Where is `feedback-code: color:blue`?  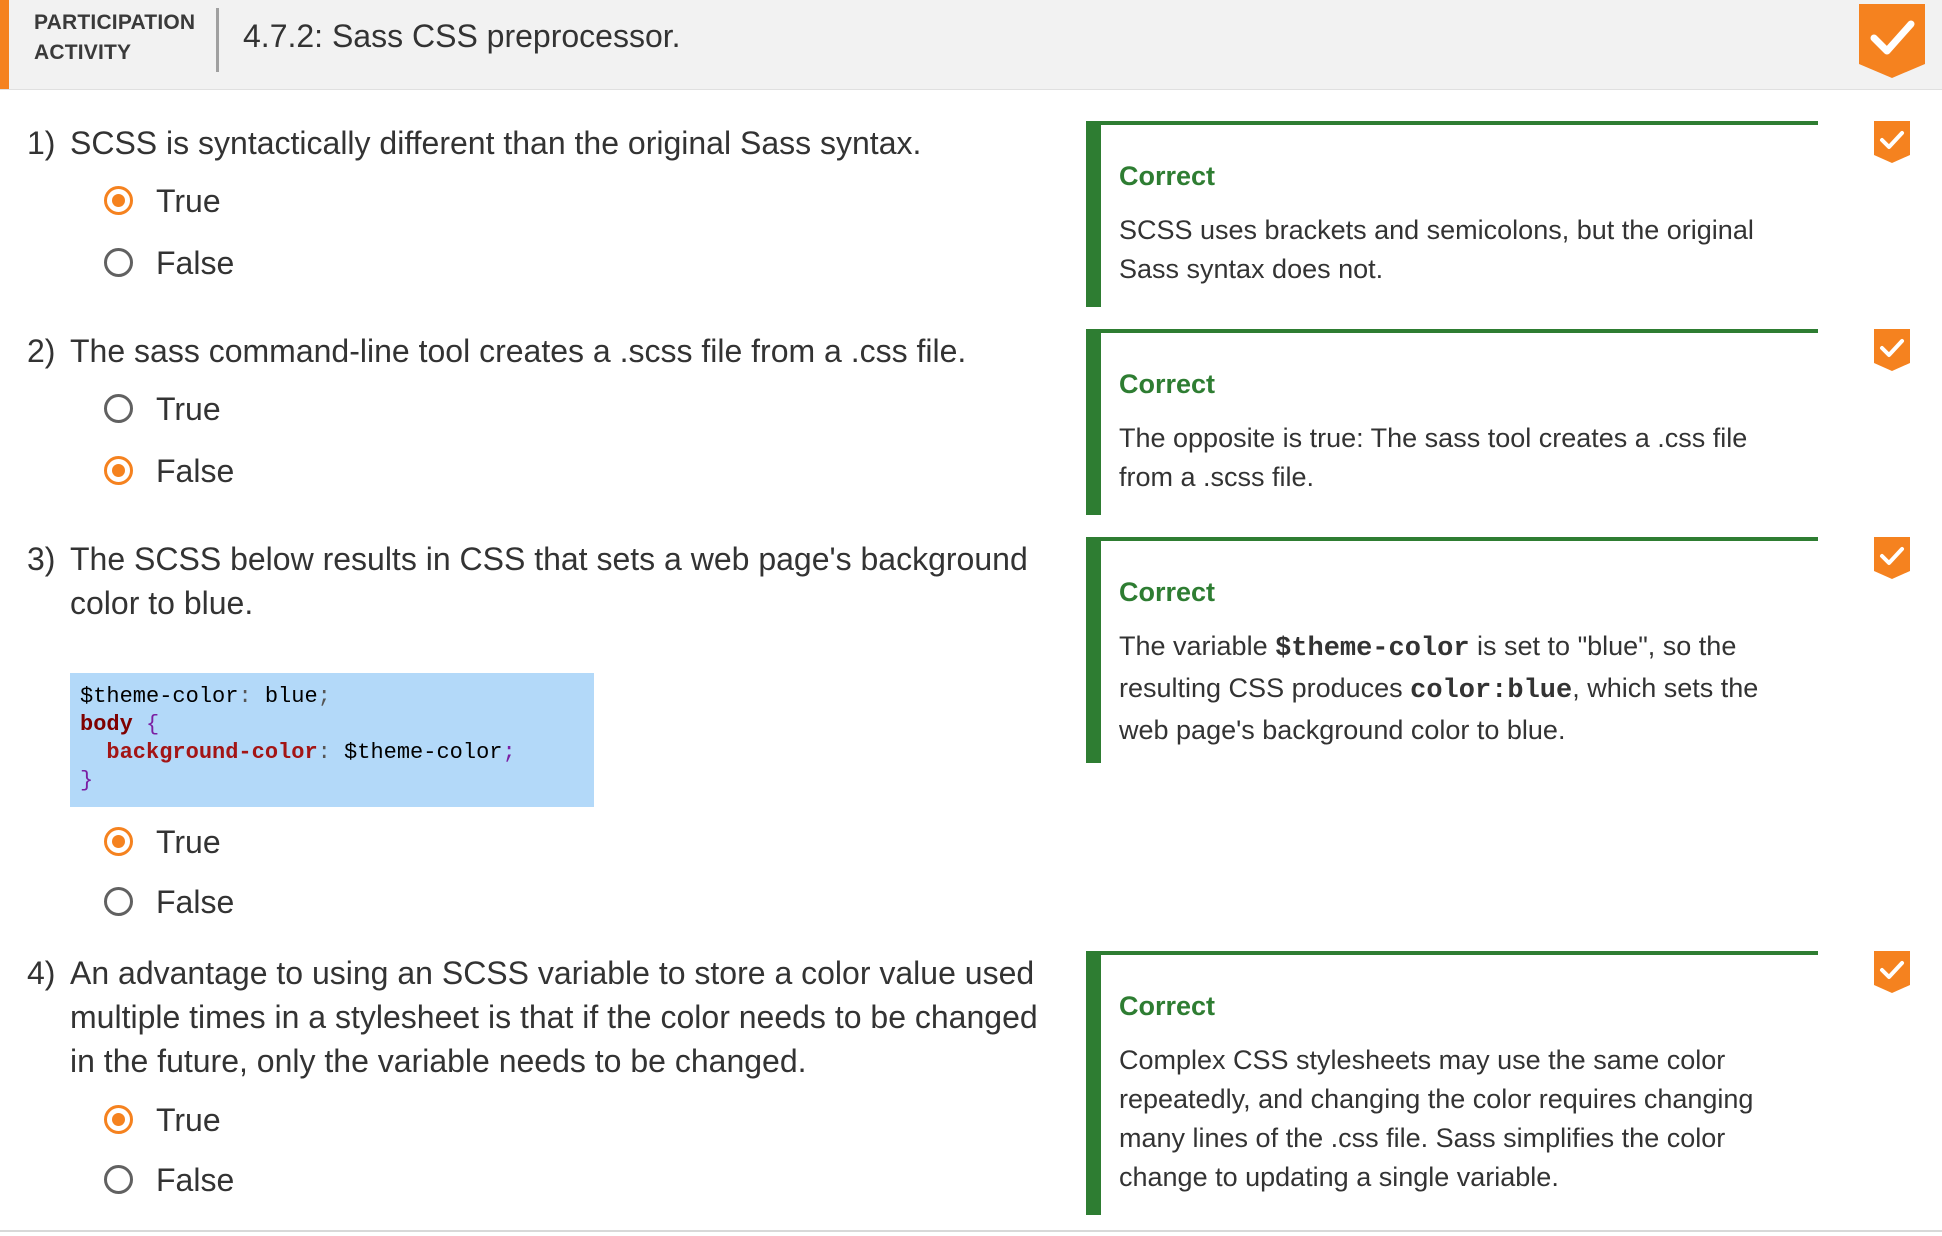
feedback-code: color:blue is located at coordinates (1491, 691).